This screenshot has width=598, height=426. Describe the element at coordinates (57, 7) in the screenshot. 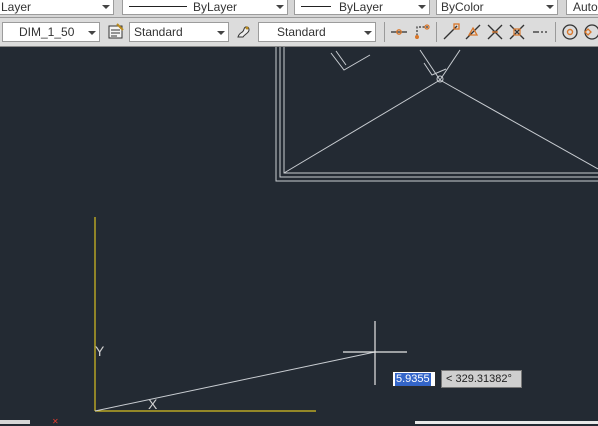

I see `layer-dropdown: Layer` at that location.